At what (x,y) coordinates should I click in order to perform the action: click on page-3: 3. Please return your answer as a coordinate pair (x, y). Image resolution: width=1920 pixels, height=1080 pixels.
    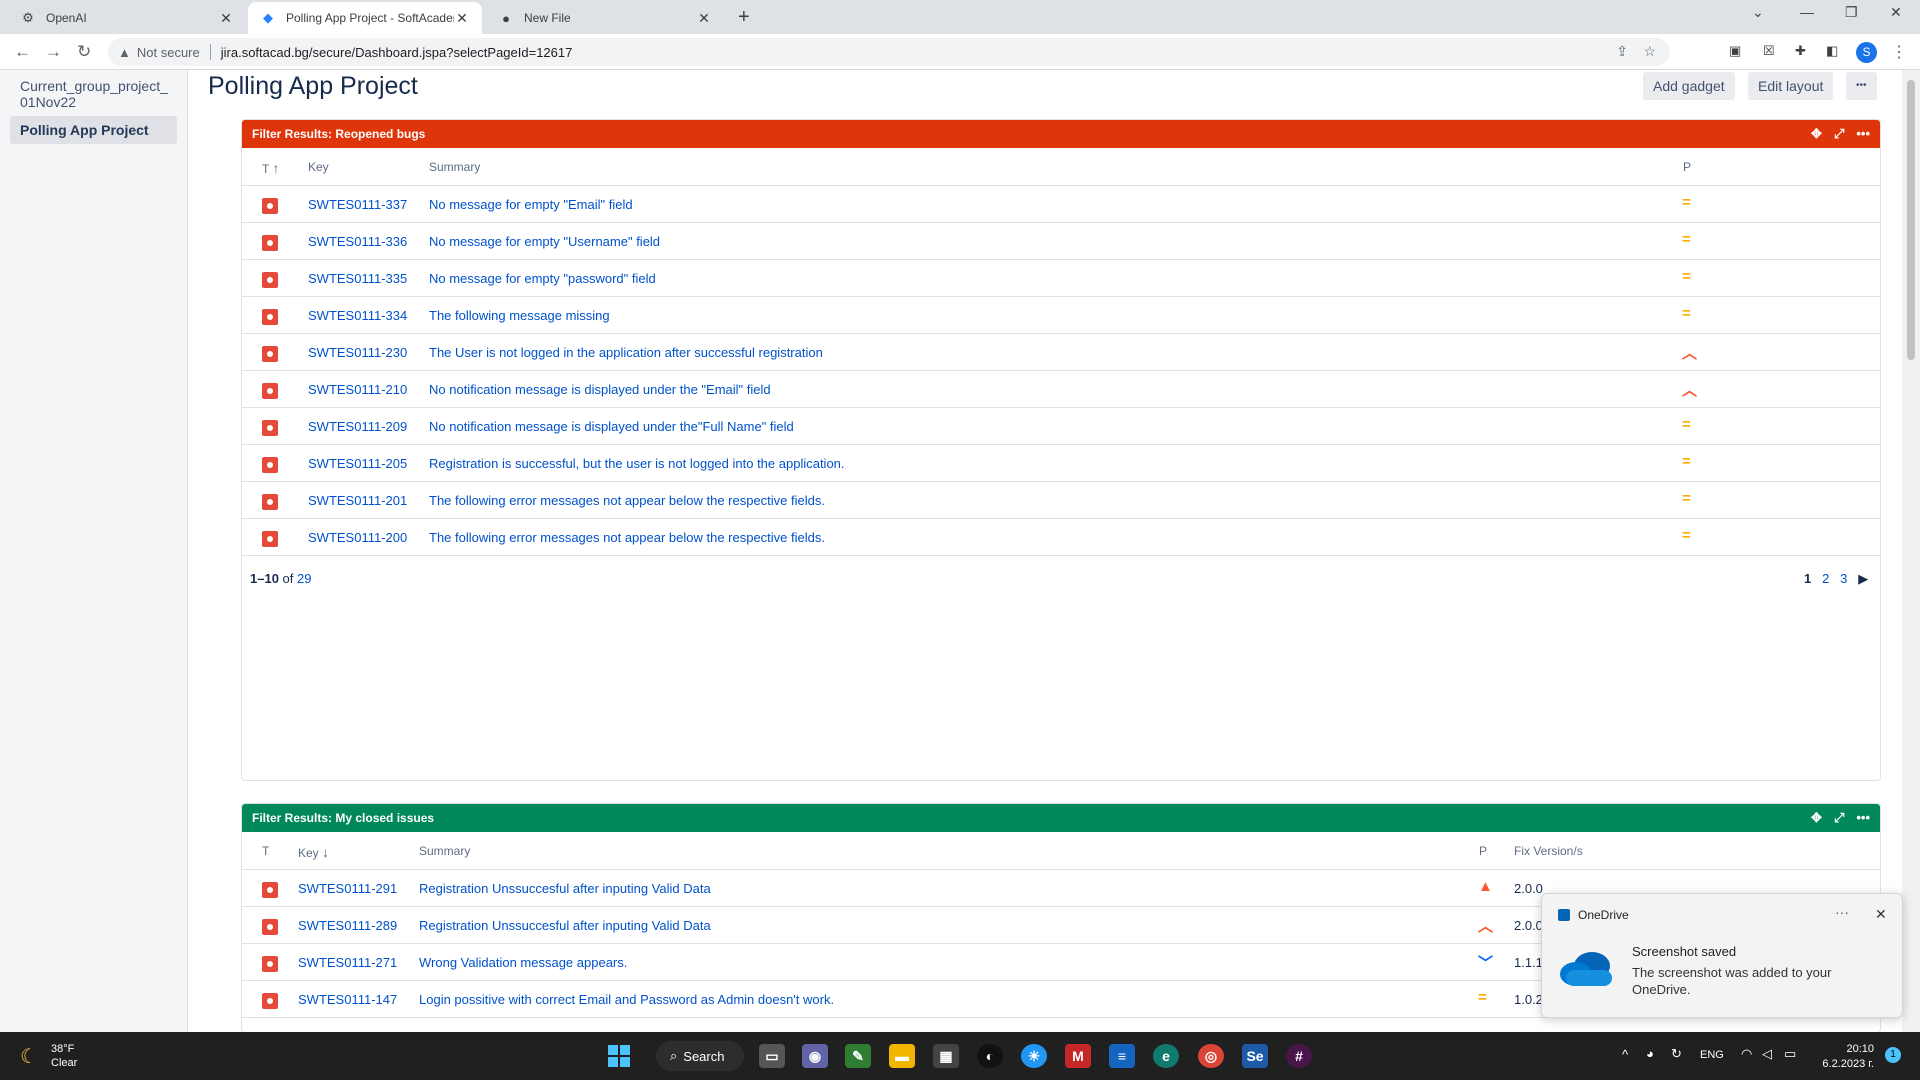
    Looking at the image, I should click on (1843, 578).